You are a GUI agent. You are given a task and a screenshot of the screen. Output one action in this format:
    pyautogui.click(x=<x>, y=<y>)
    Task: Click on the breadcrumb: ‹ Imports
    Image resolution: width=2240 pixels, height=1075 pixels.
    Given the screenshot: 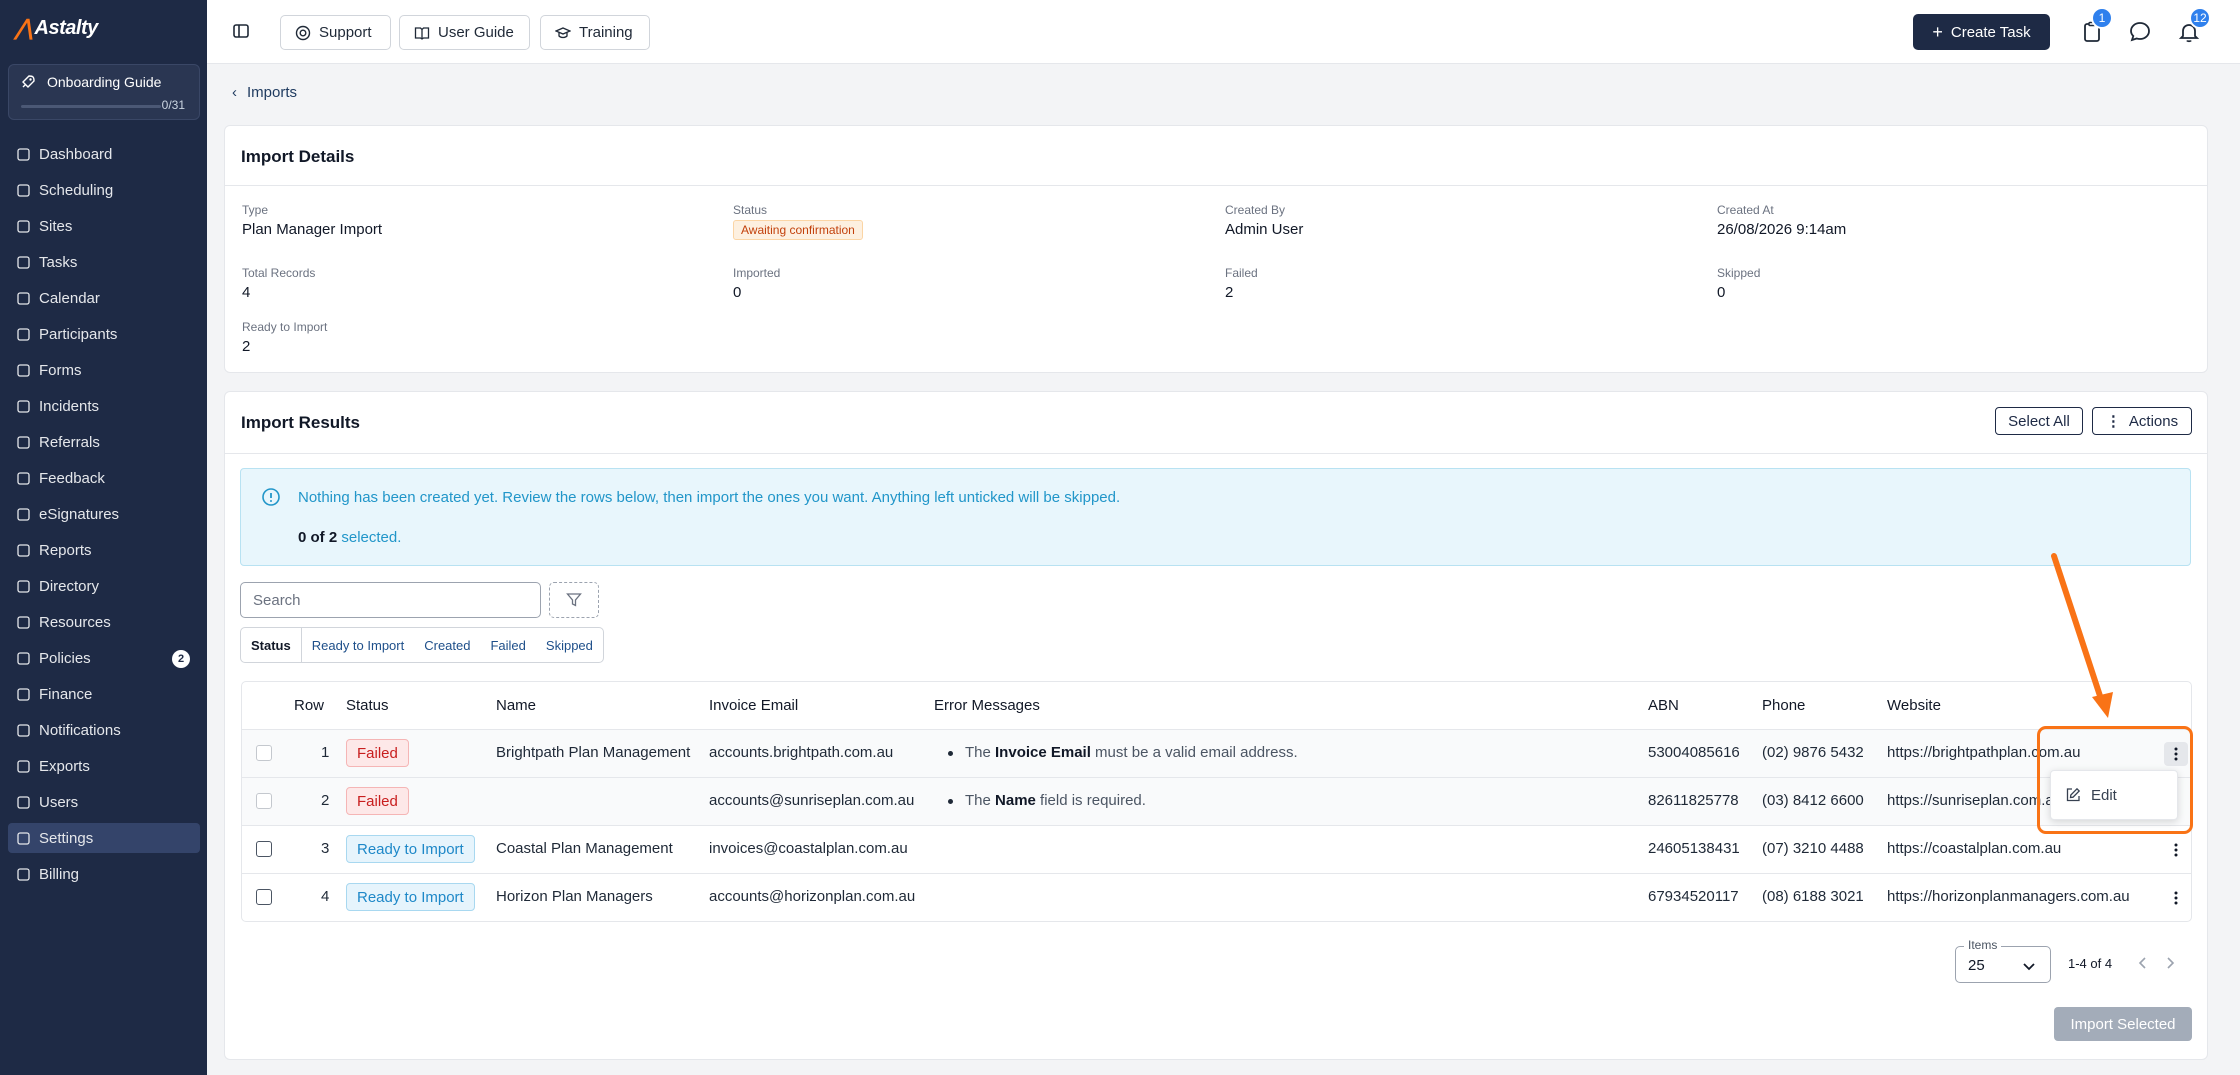 What is the action you would take?
    pyautogui.click(x=264, y=92)
    